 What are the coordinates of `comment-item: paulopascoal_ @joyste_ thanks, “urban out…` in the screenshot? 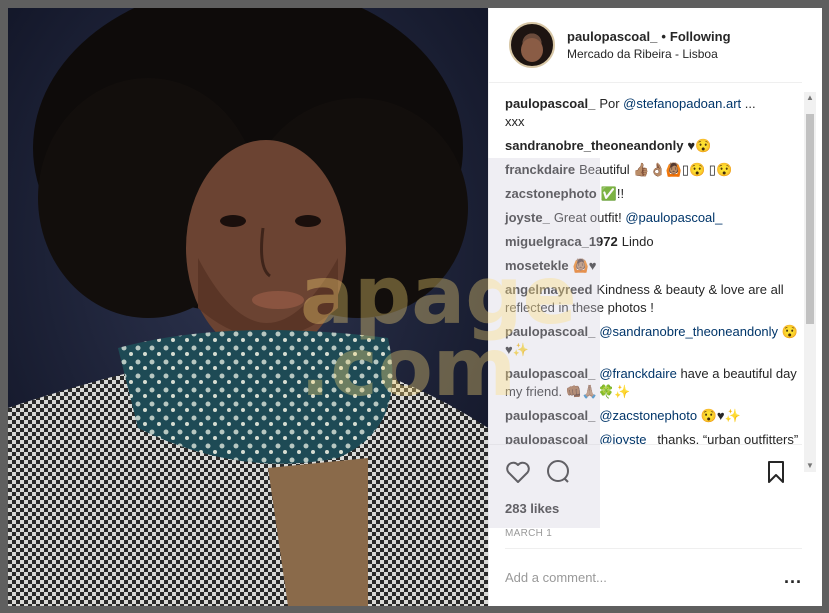 It's located at (652, 437).